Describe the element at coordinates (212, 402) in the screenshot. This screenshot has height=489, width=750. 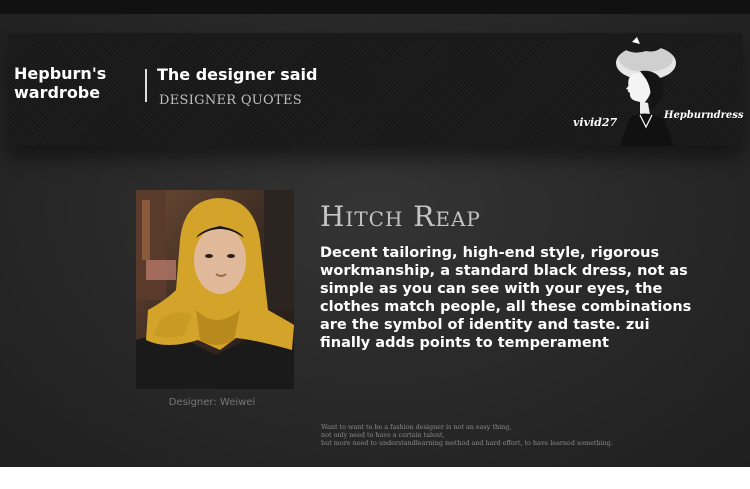
I see `photo-caption: Designer: Weiwei` at that location.